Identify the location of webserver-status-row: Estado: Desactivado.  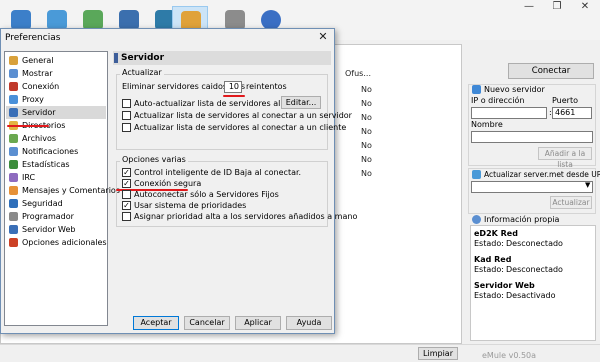
(515, 295).